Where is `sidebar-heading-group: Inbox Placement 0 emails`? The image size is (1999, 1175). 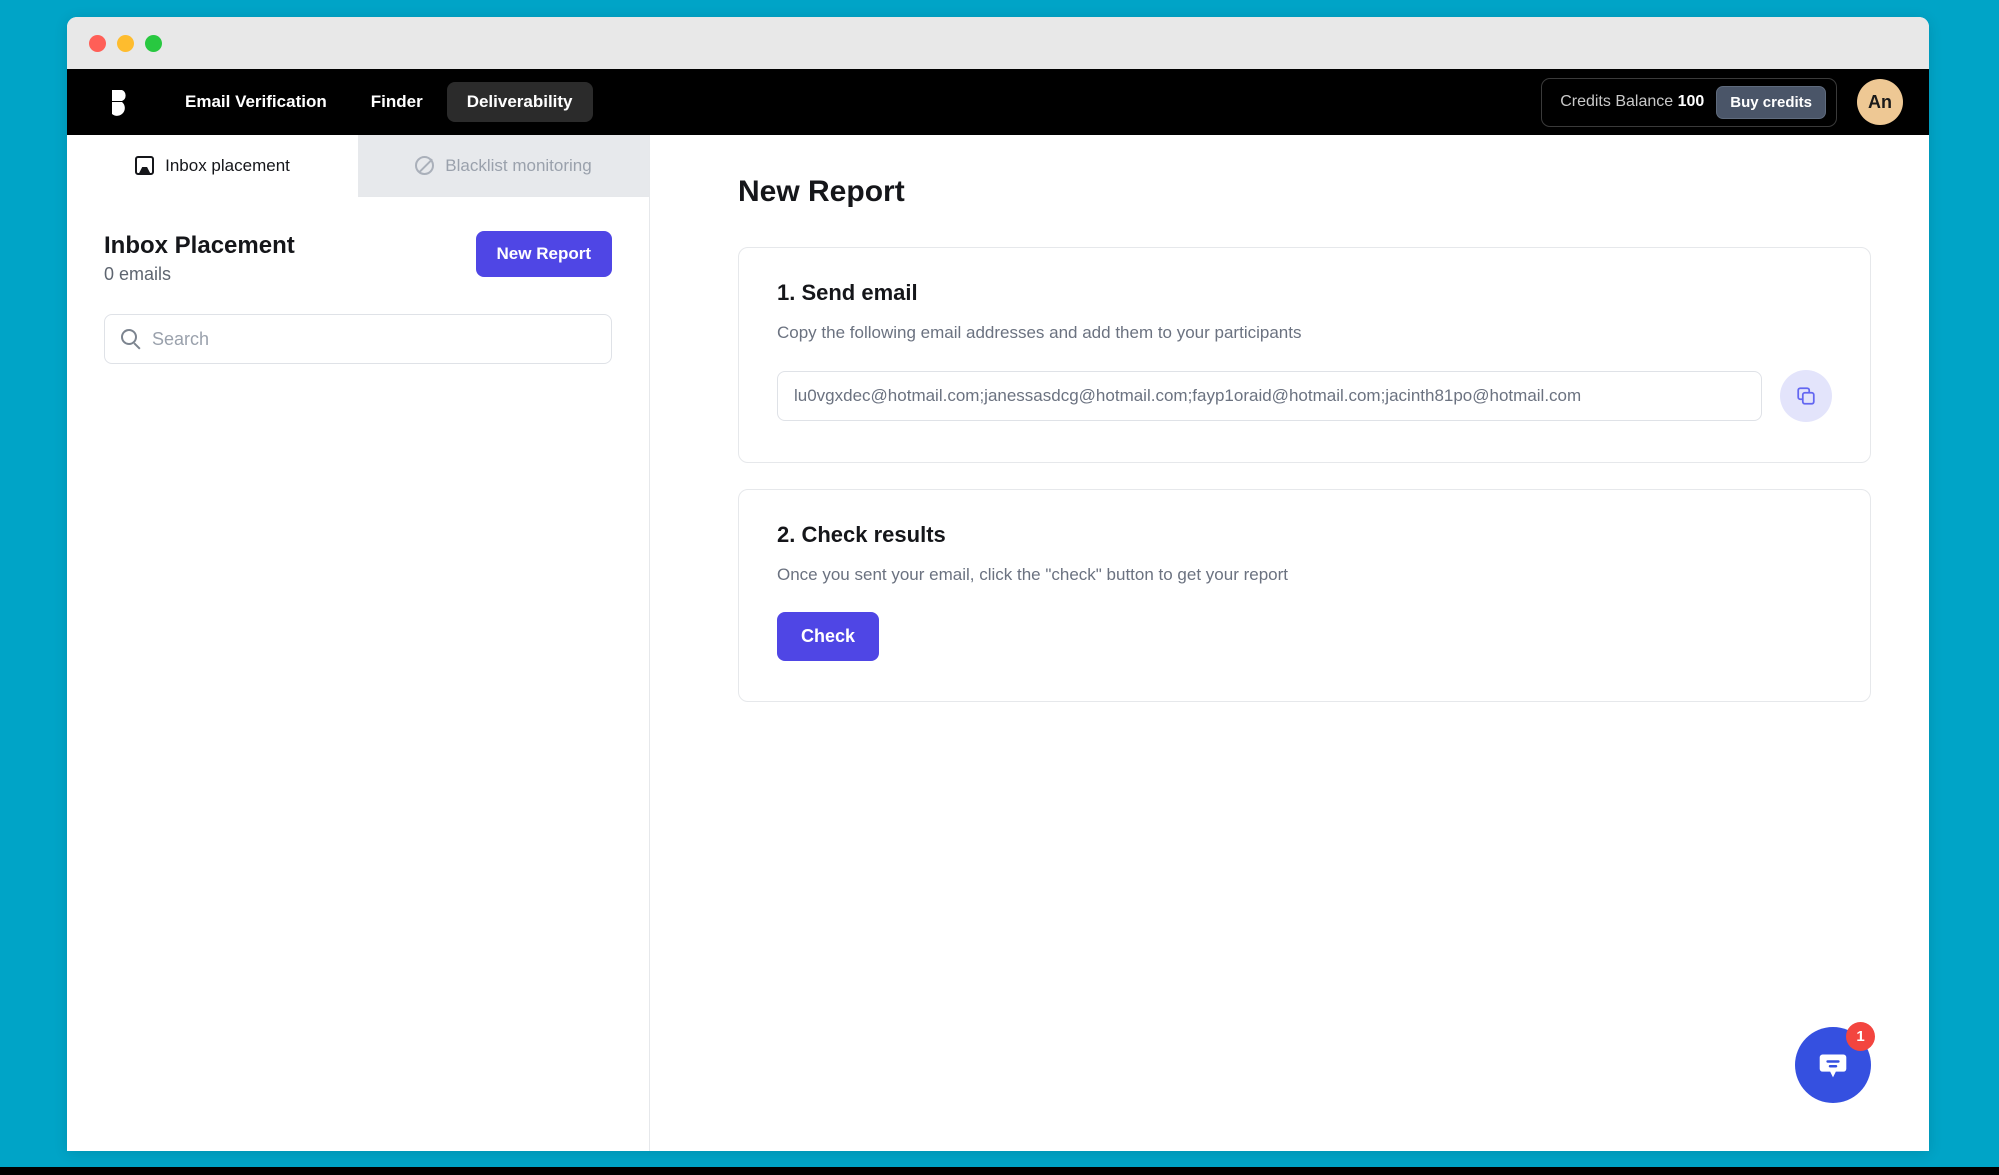 sidebar-heading-group: Inbox Placement 0 emails is located at coordinates (199, 258).